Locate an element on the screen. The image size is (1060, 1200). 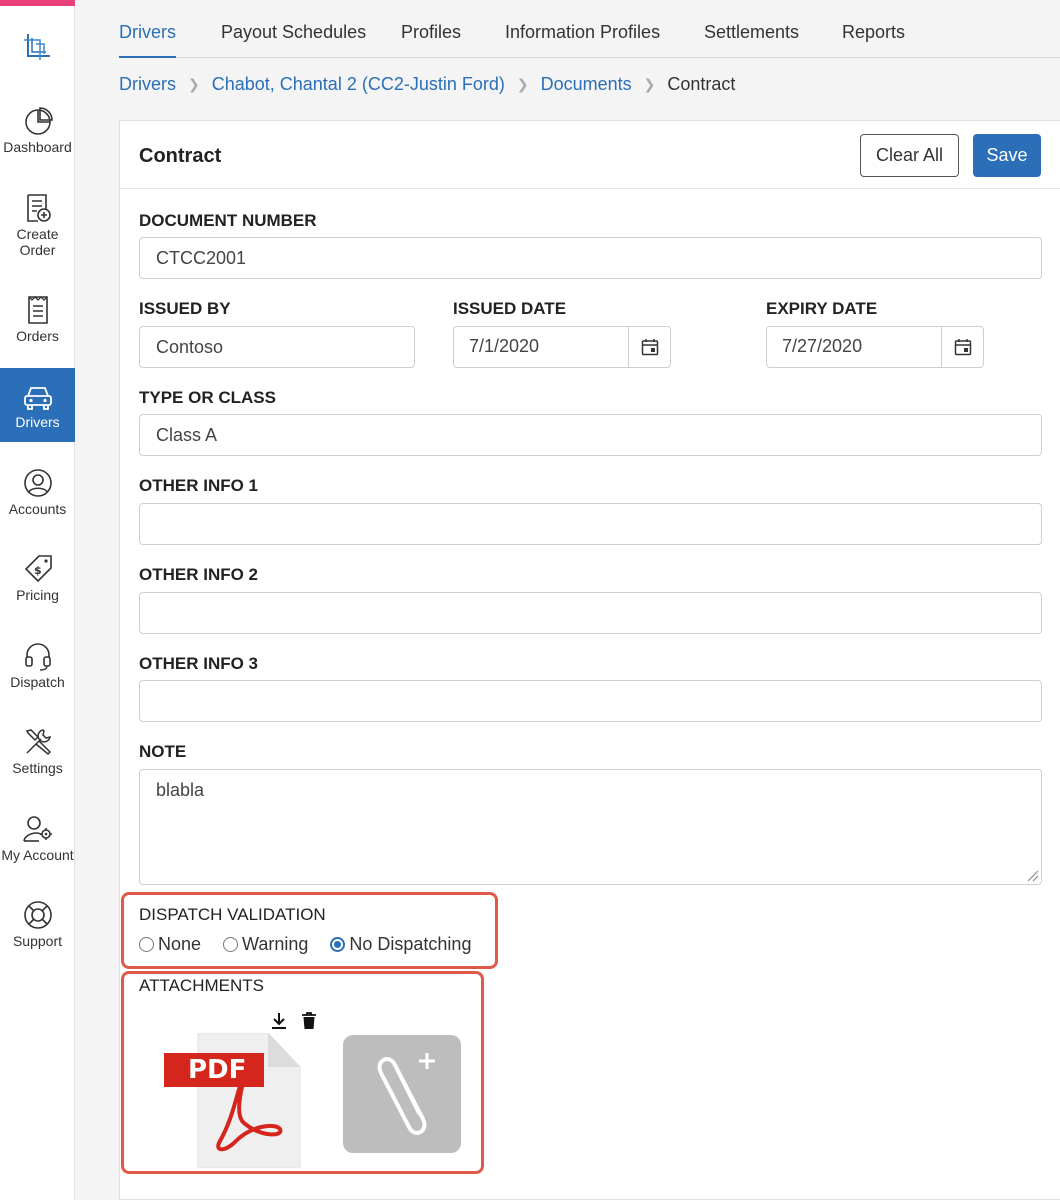
radio-label-warning: Warning is located at coordinates (275, 944).